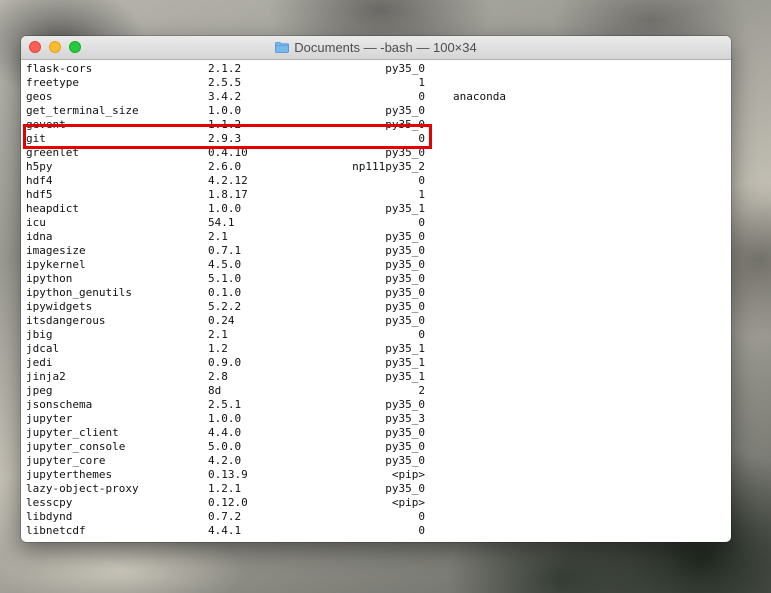 This screenshot has width=771, height=593. I want to click on terminal-row: ipykernel 4.5.0 py35_0, so click(378, 265).